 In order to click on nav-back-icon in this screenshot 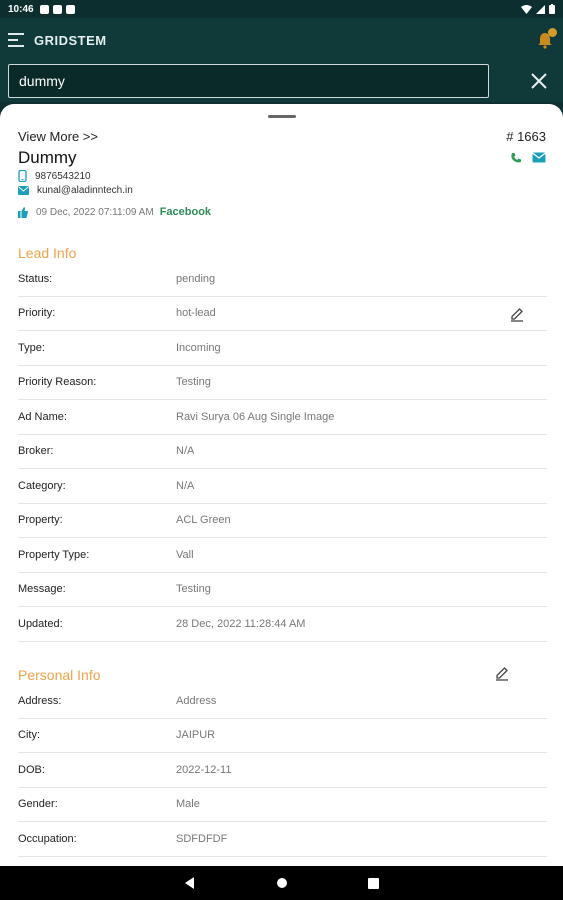, I will do `click(190, 883)`.